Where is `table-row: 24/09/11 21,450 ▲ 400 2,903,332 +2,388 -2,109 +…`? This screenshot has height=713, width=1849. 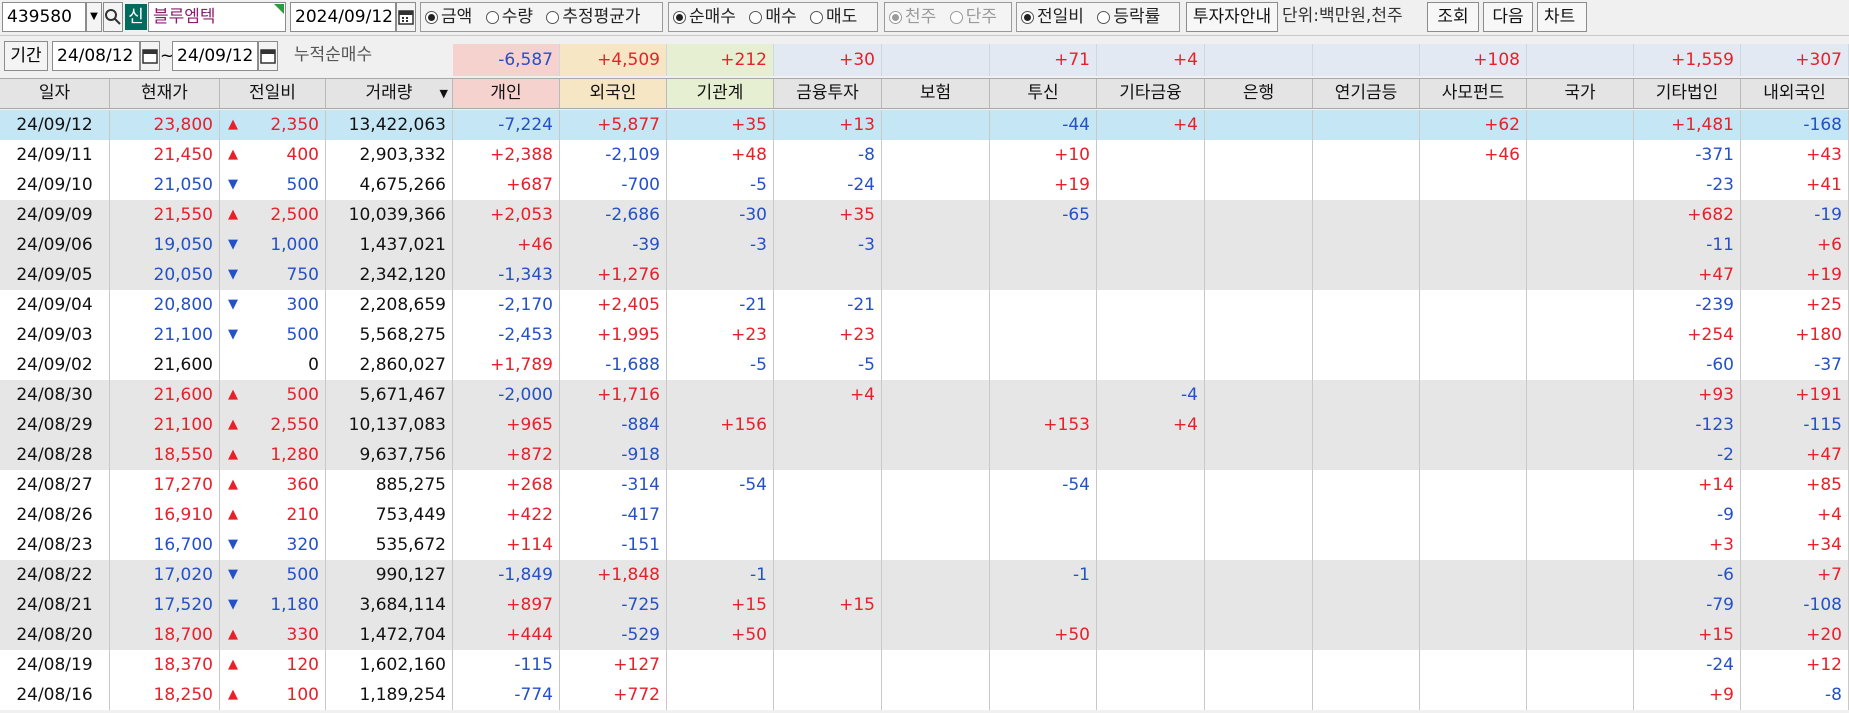 table-row: 24/09/11 21,450 ▲ 400 2,903,332 +2,388 -2,109 +… is located at coordinates (924, 155).